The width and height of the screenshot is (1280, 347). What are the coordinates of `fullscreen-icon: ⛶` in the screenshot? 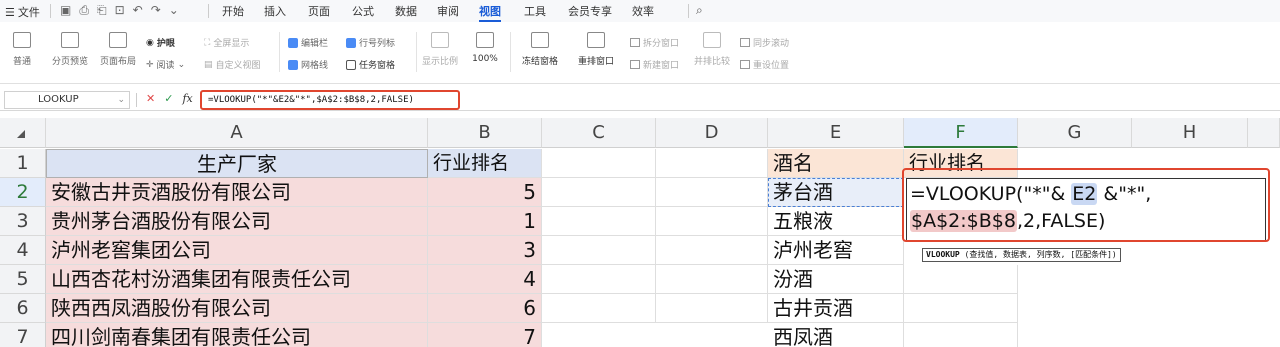 It's located at (207, 42).